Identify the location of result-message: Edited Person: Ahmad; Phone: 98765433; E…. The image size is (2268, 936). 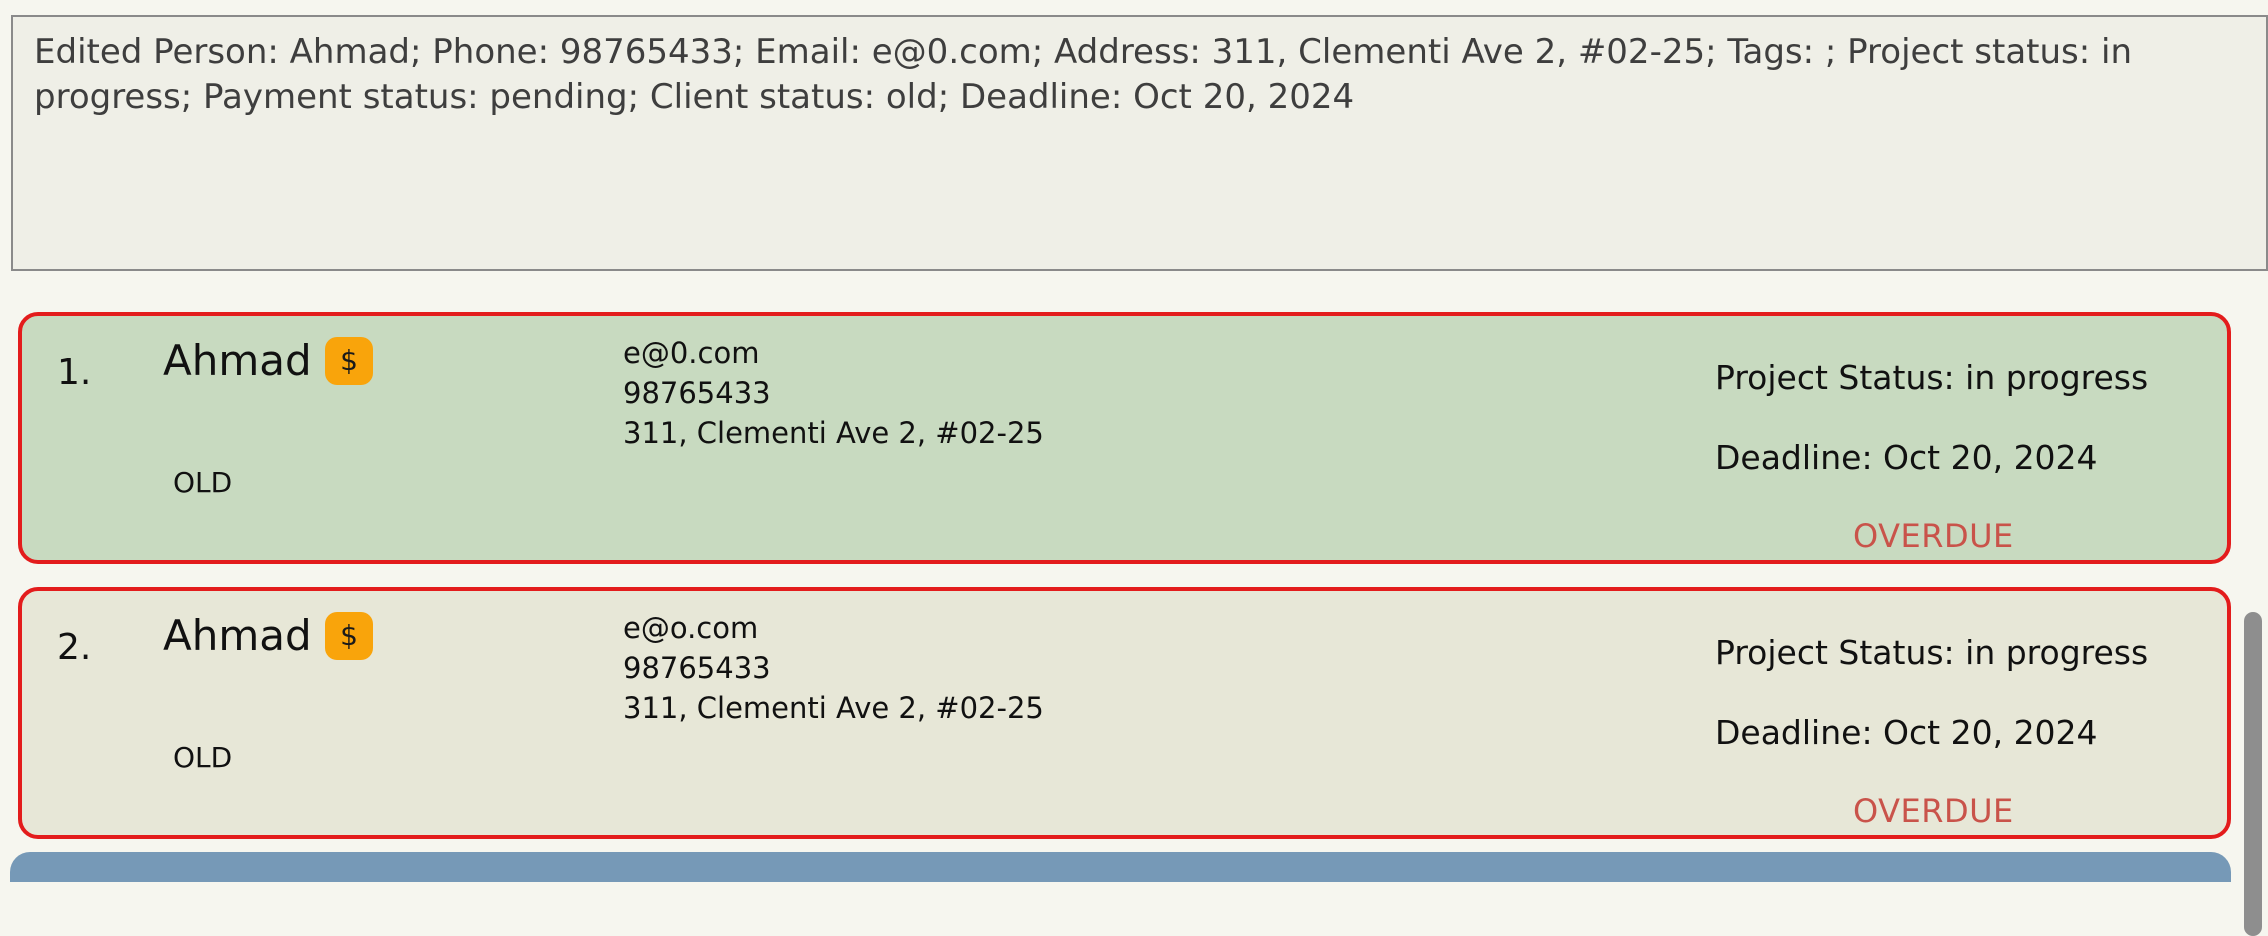
(1083, 74).